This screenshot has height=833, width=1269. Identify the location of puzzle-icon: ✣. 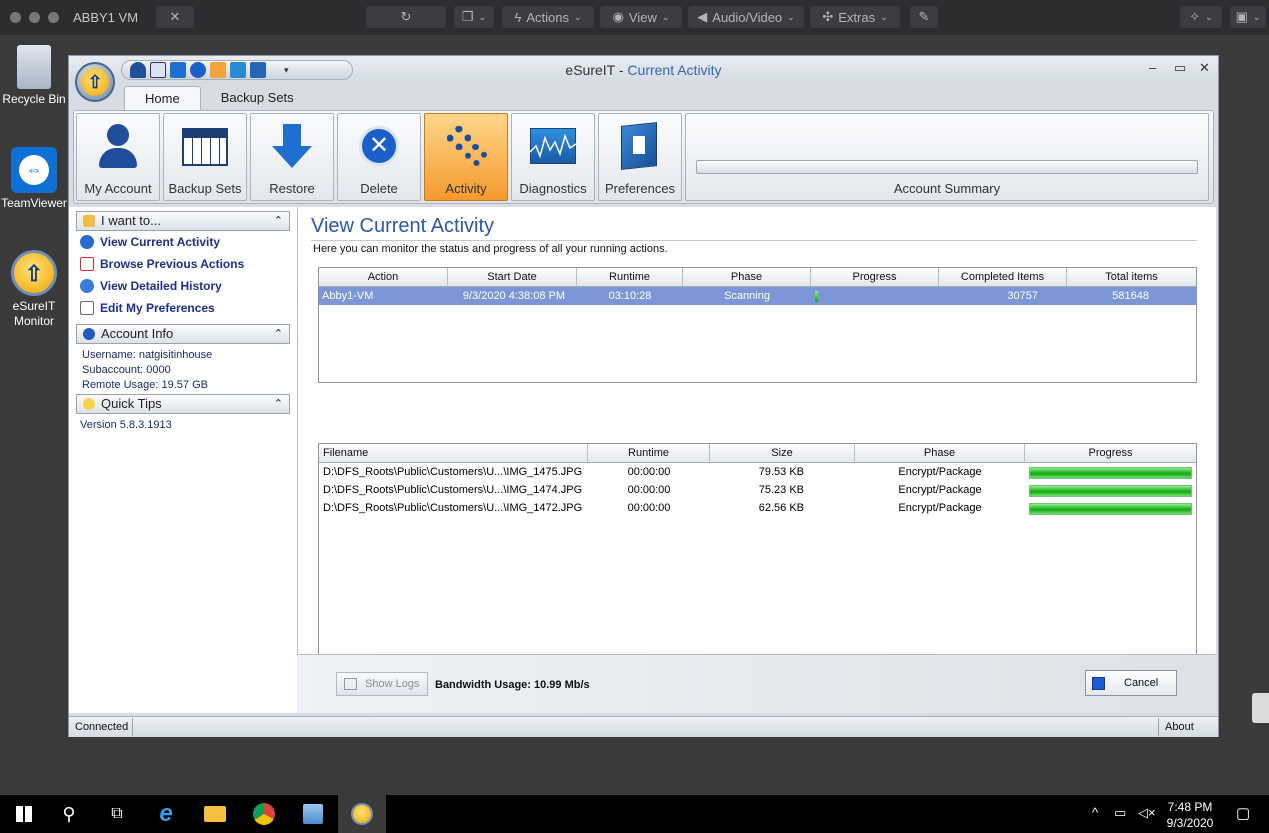
(828, 16).